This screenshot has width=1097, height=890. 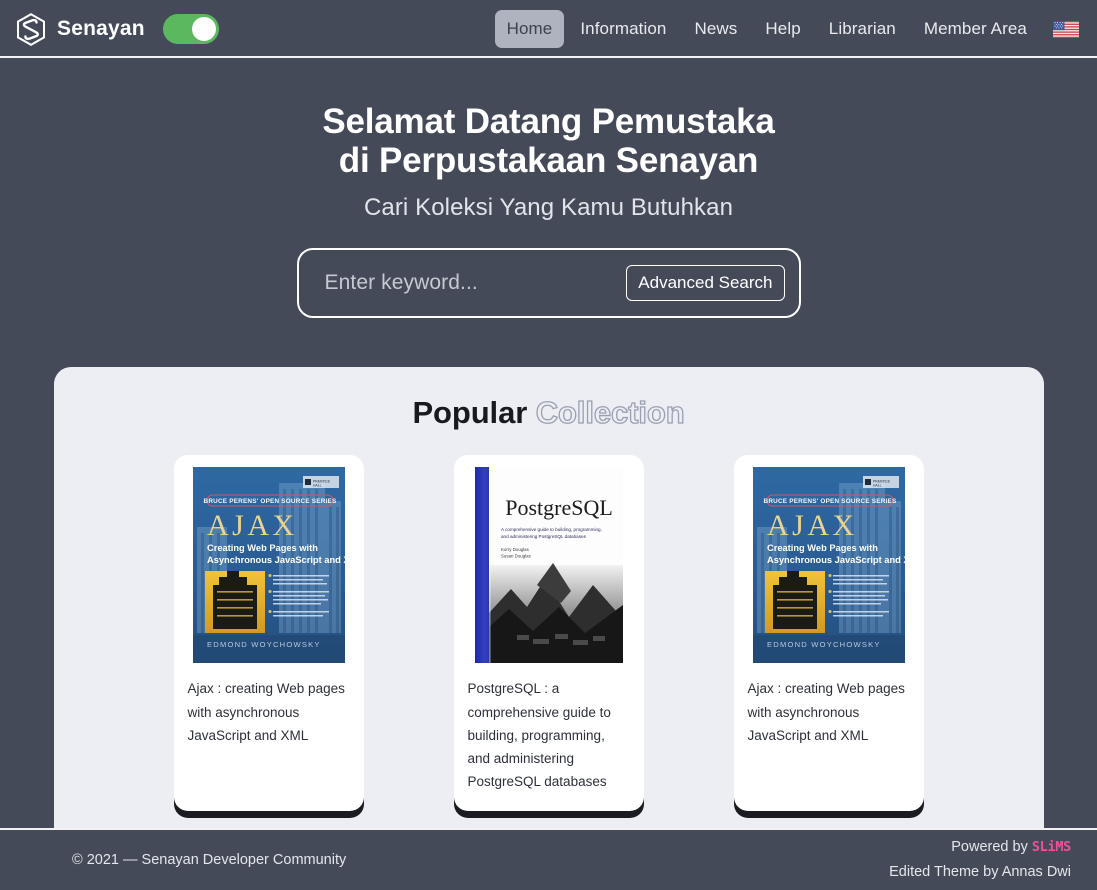 What do you see at coordinates (548, 161) in the screenshot?
I see `hero-title-line-2: di Perpustakaan Senayan` at bounding box center [548, 161].